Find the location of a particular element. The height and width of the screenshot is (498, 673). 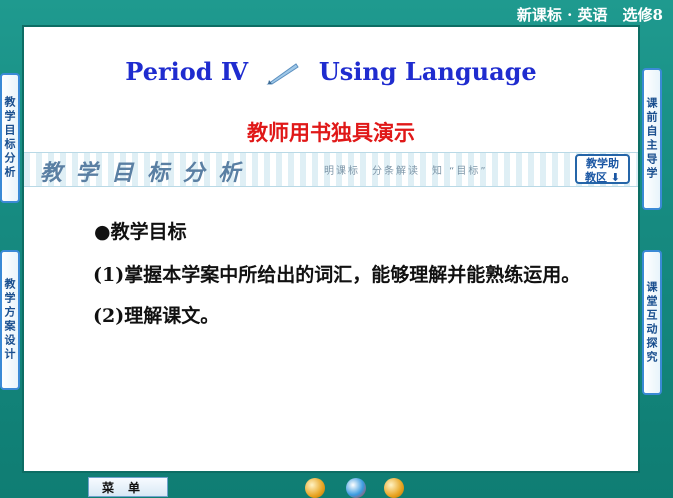

slide-subtitle: 教师用书独具演示 is located at coordinates (331, 132).